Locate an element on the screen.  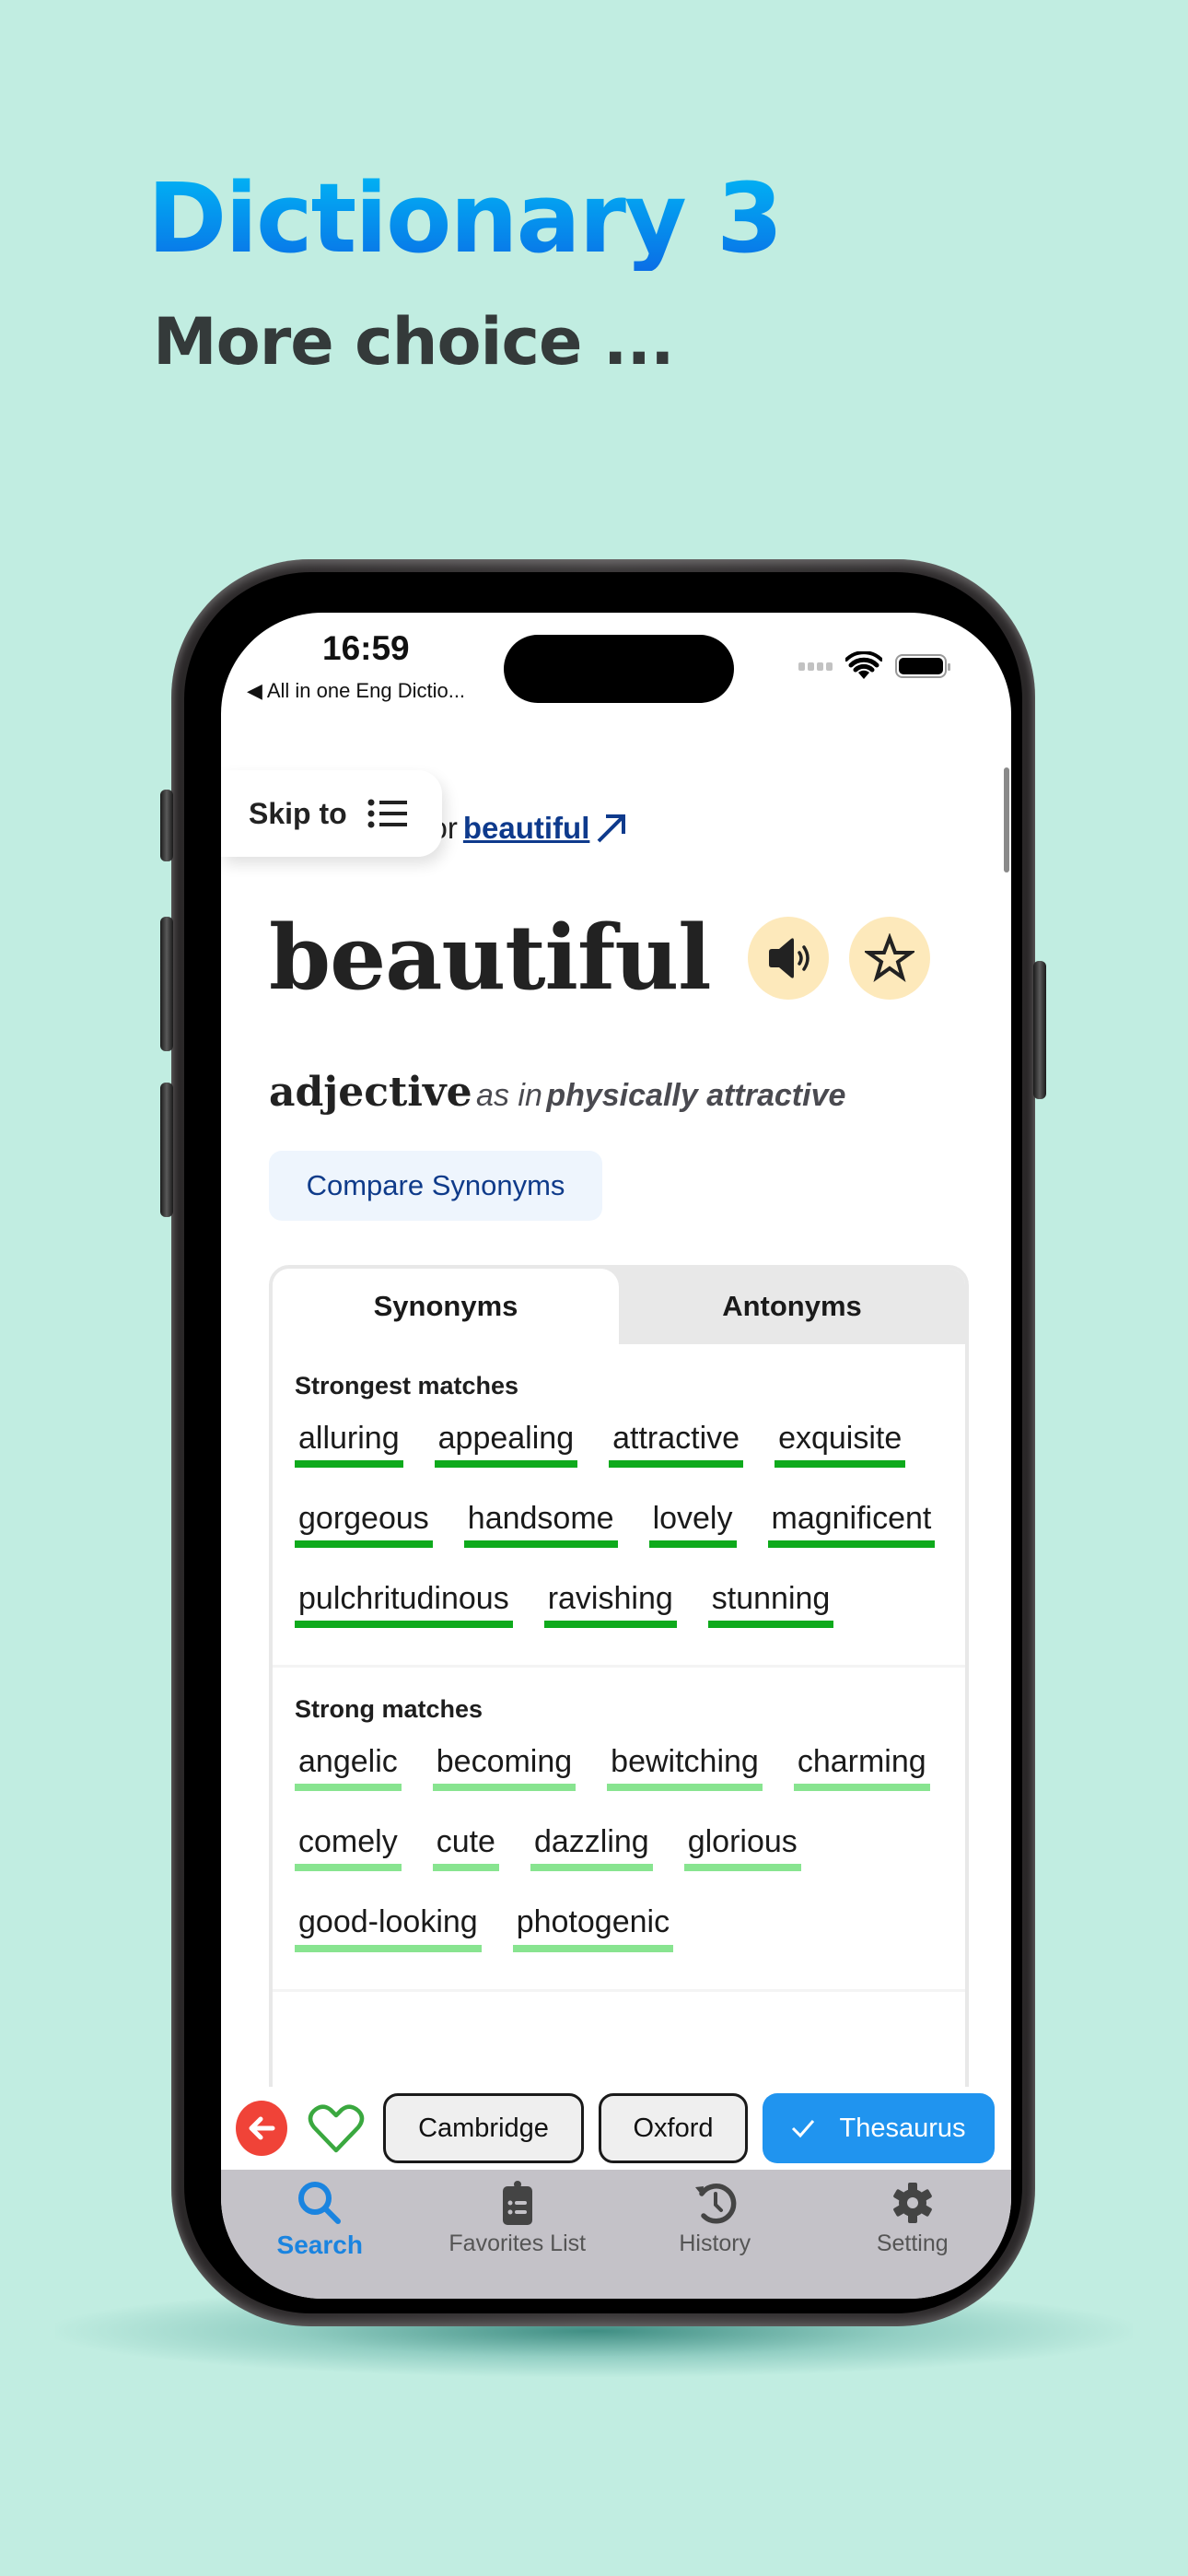
source-thesaurus-button: Thesaurus is located at coordinates (879, 2128).